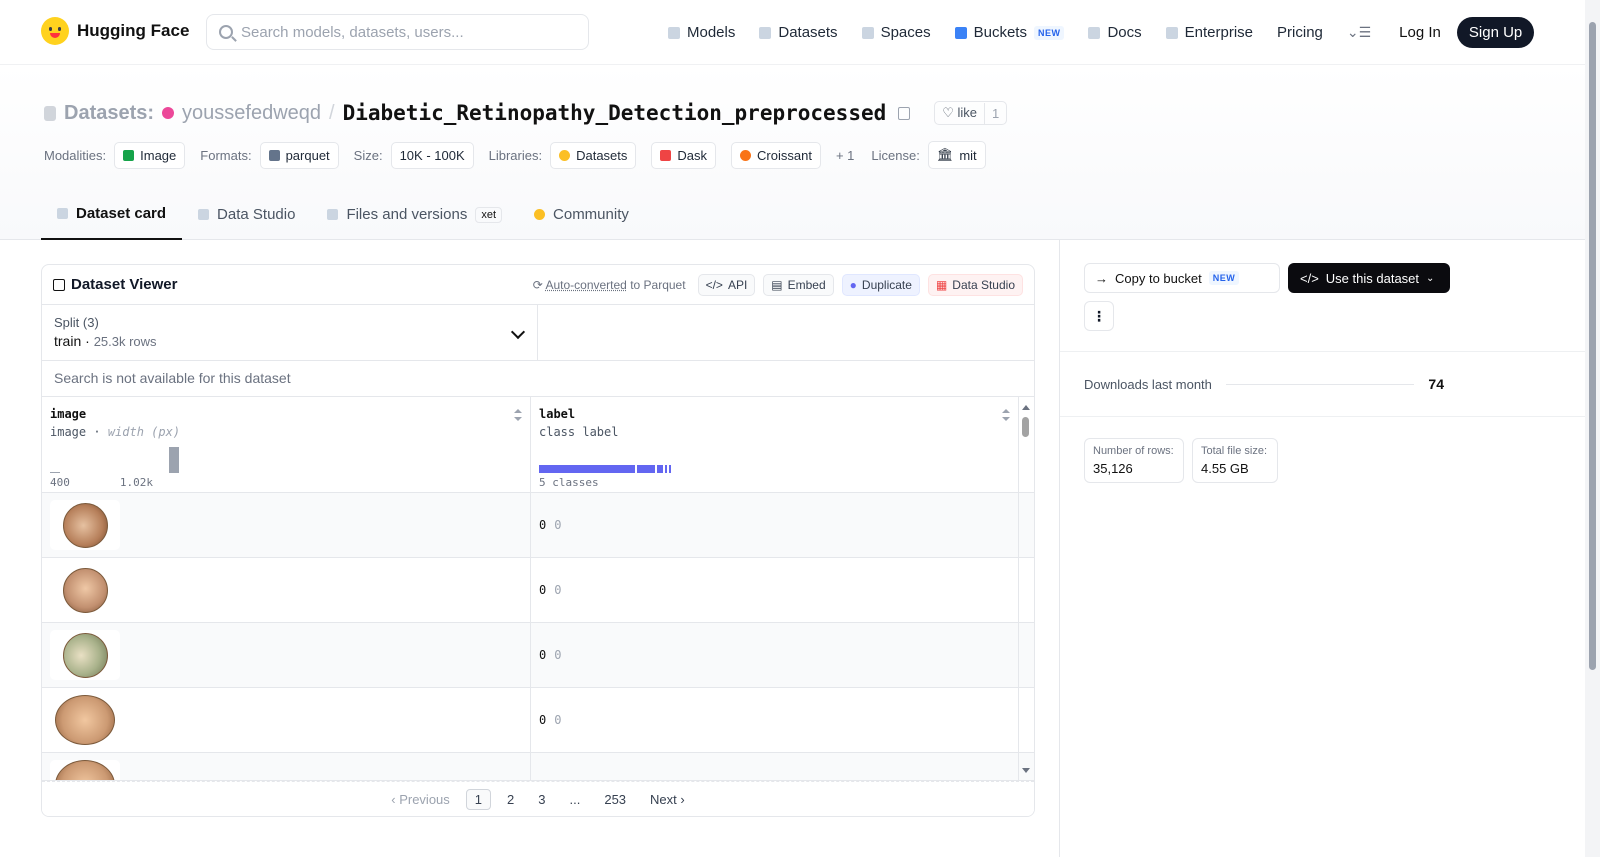 The width and height of the screenshot is (1600, 857). I want to click on library-tag-croissant: Croissant, so click(776, 155).